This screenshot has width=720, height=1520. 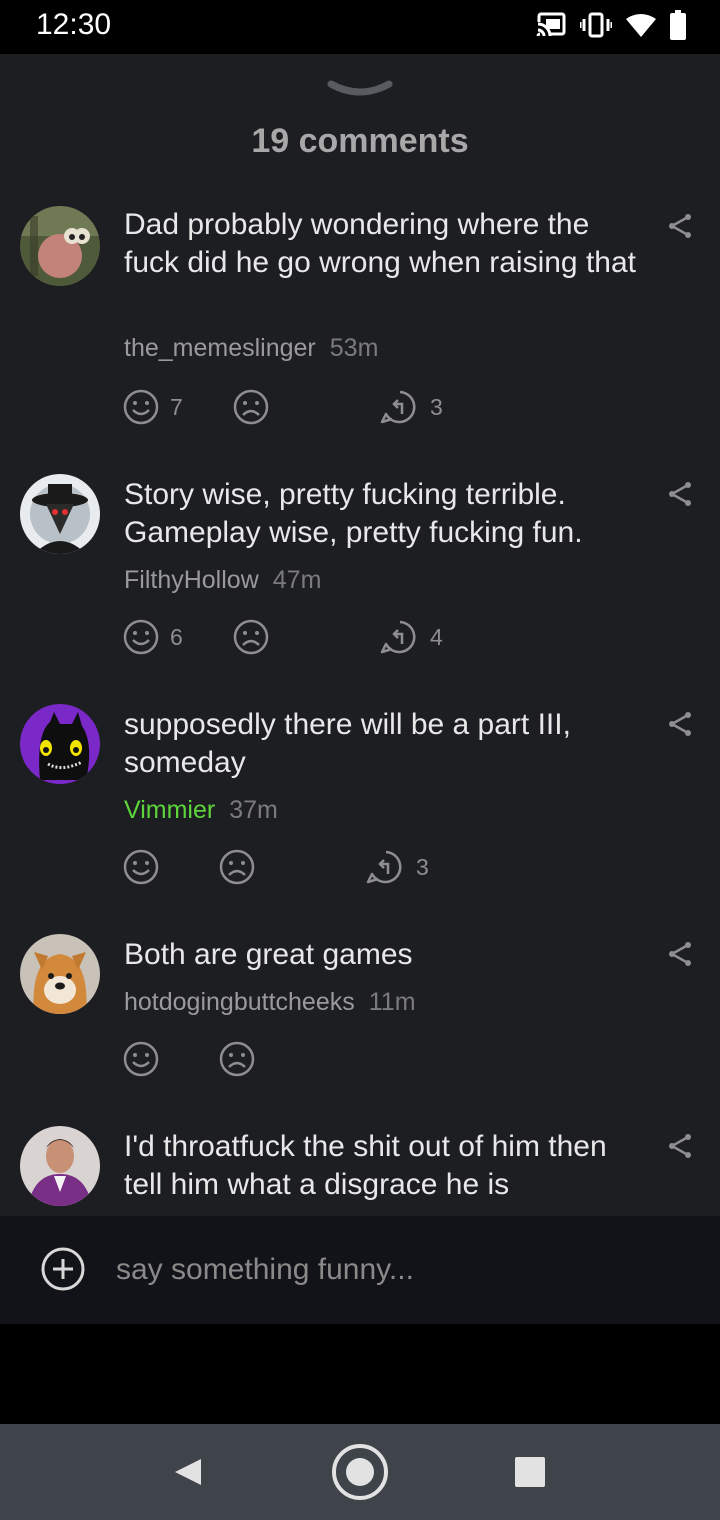 I want to click on keyboard-gap, so click(x=360, y=1374).